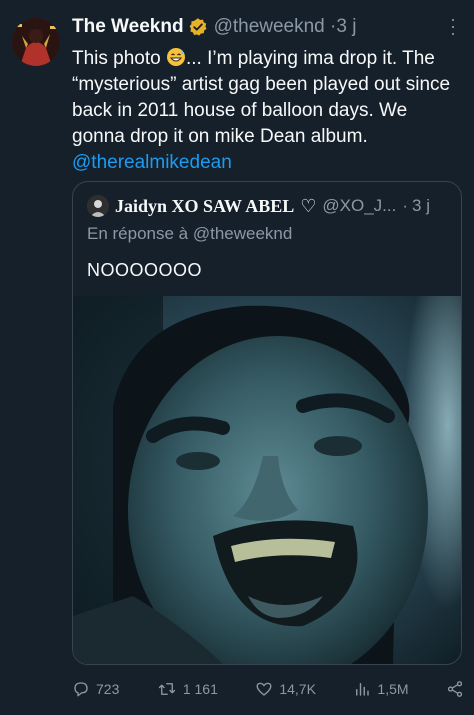 This screenshot has width=474, height=715. What do you see at coordinates (128, 27) in the screenshot?
I see `author-name: The Weeknd` at bounding box center [128, 27].